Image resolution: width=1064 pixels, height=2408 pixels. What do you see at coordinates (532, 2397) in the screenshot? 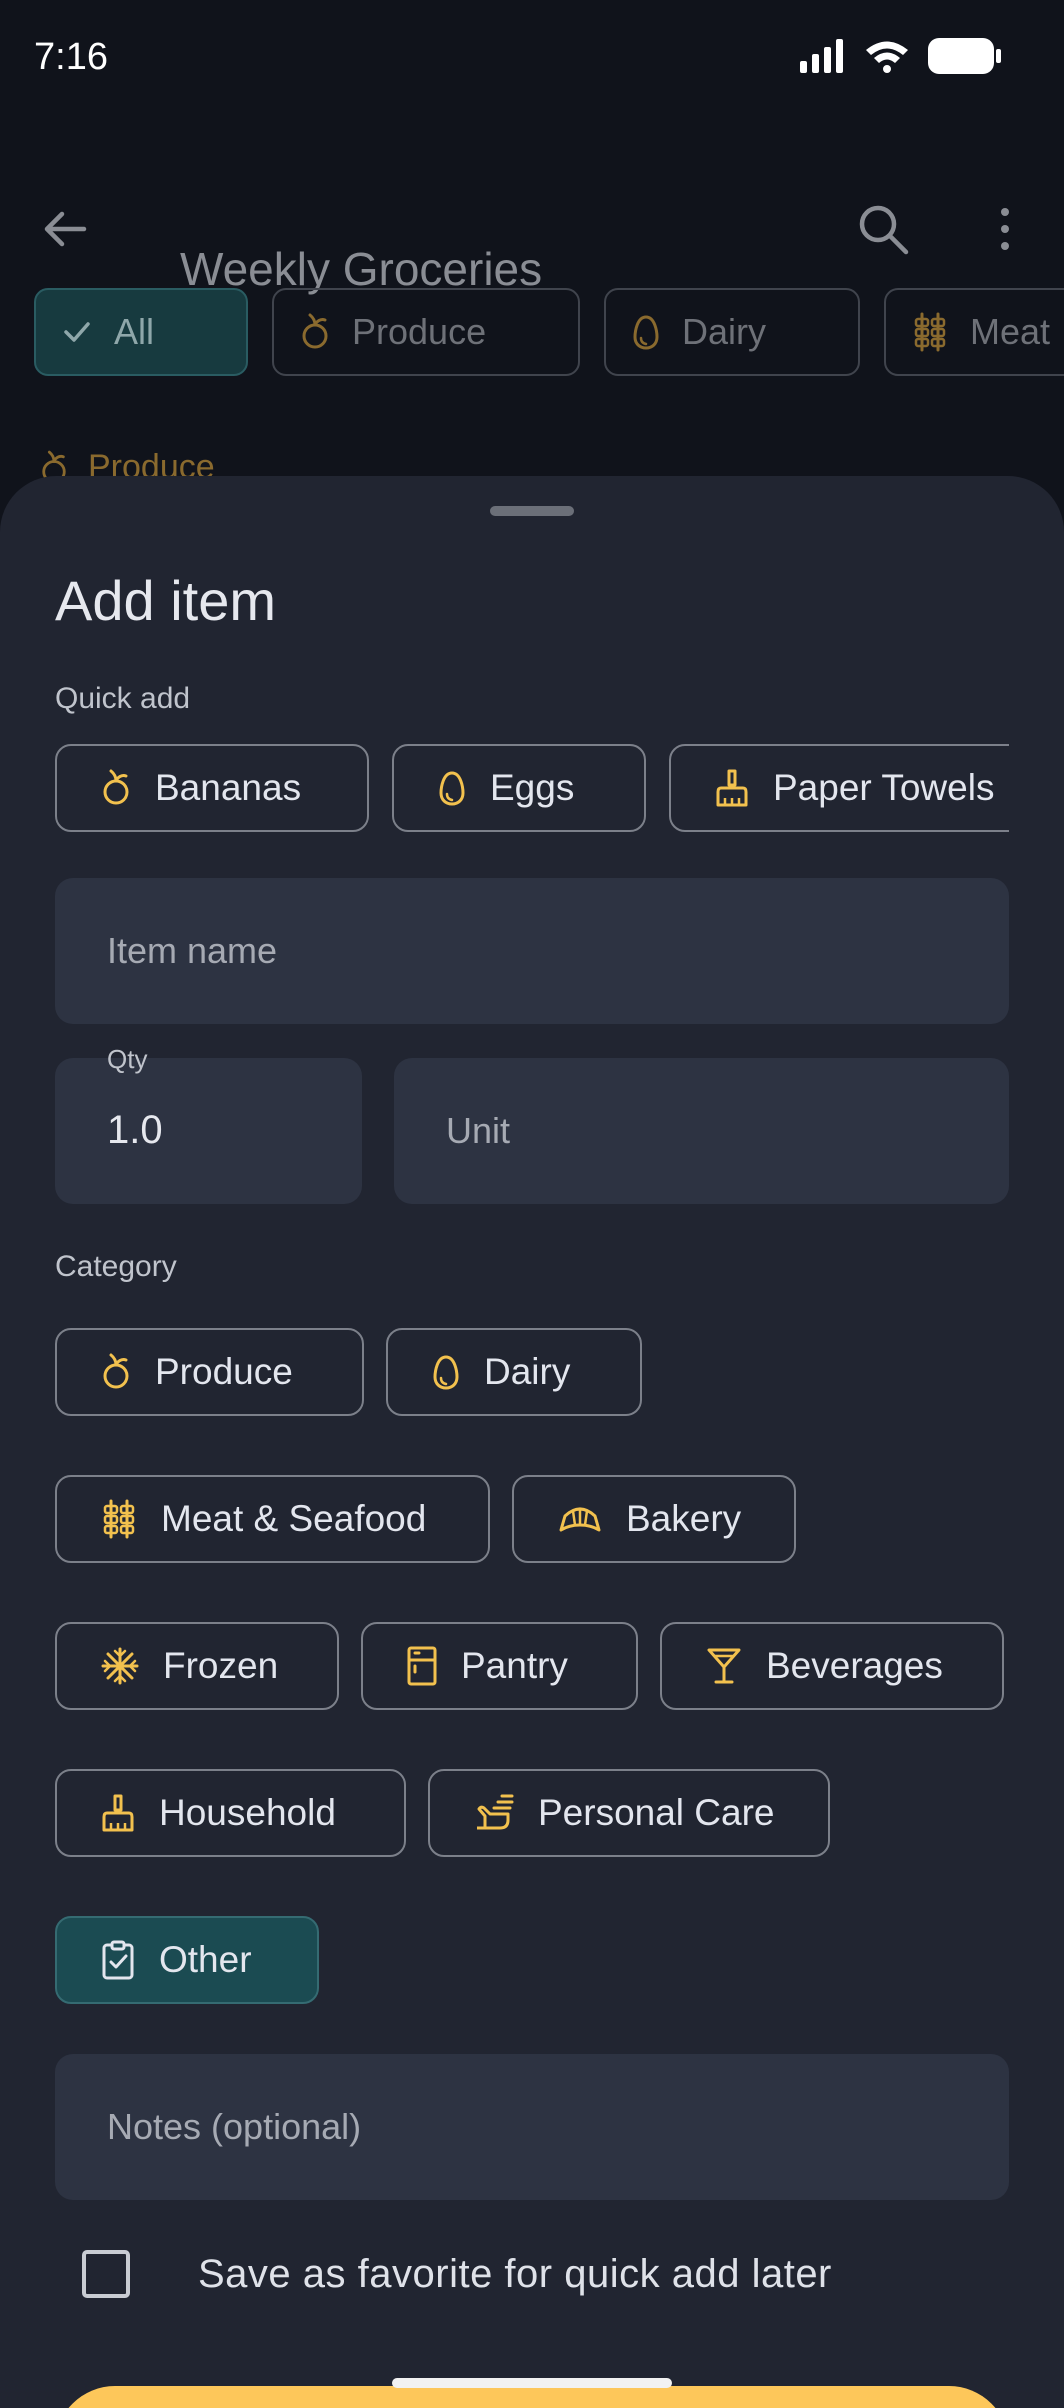
I see `add-item-button` at bounding box center [532, 2397].